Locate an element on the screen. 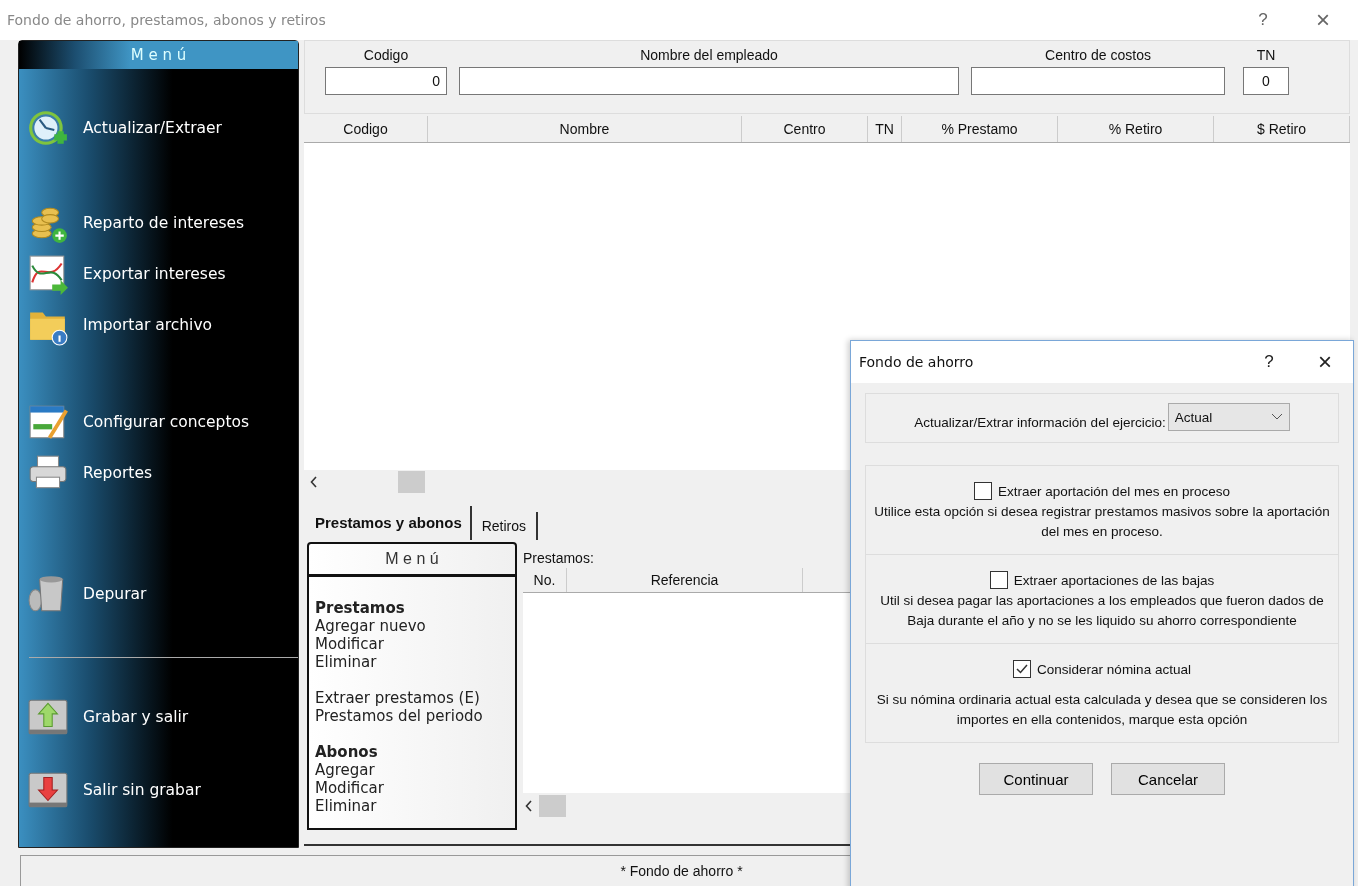 This screenshot has width=1358, height=886. field-label: Centro de costos is located at coordinates (1098, 55).